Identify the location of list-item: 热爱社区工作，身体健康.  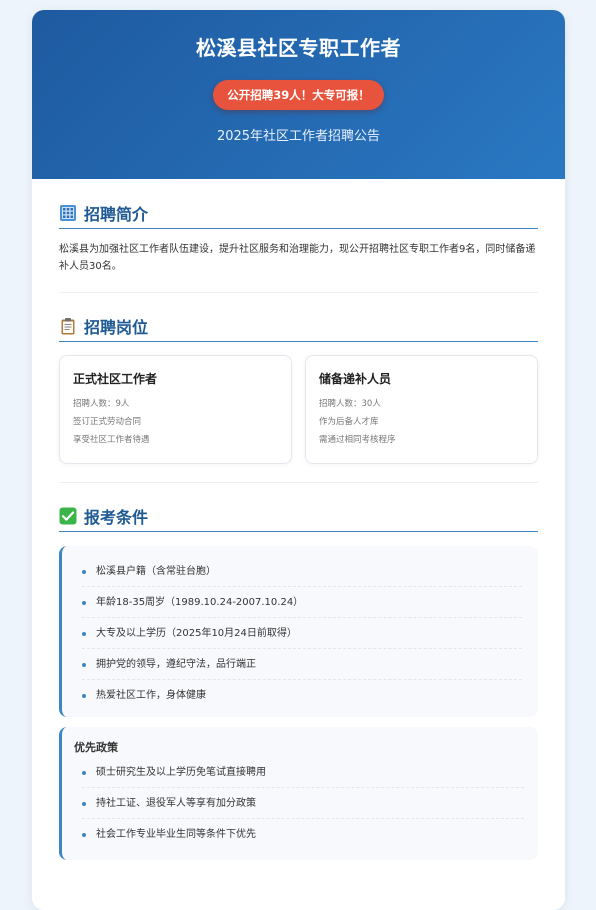
(302, 695).